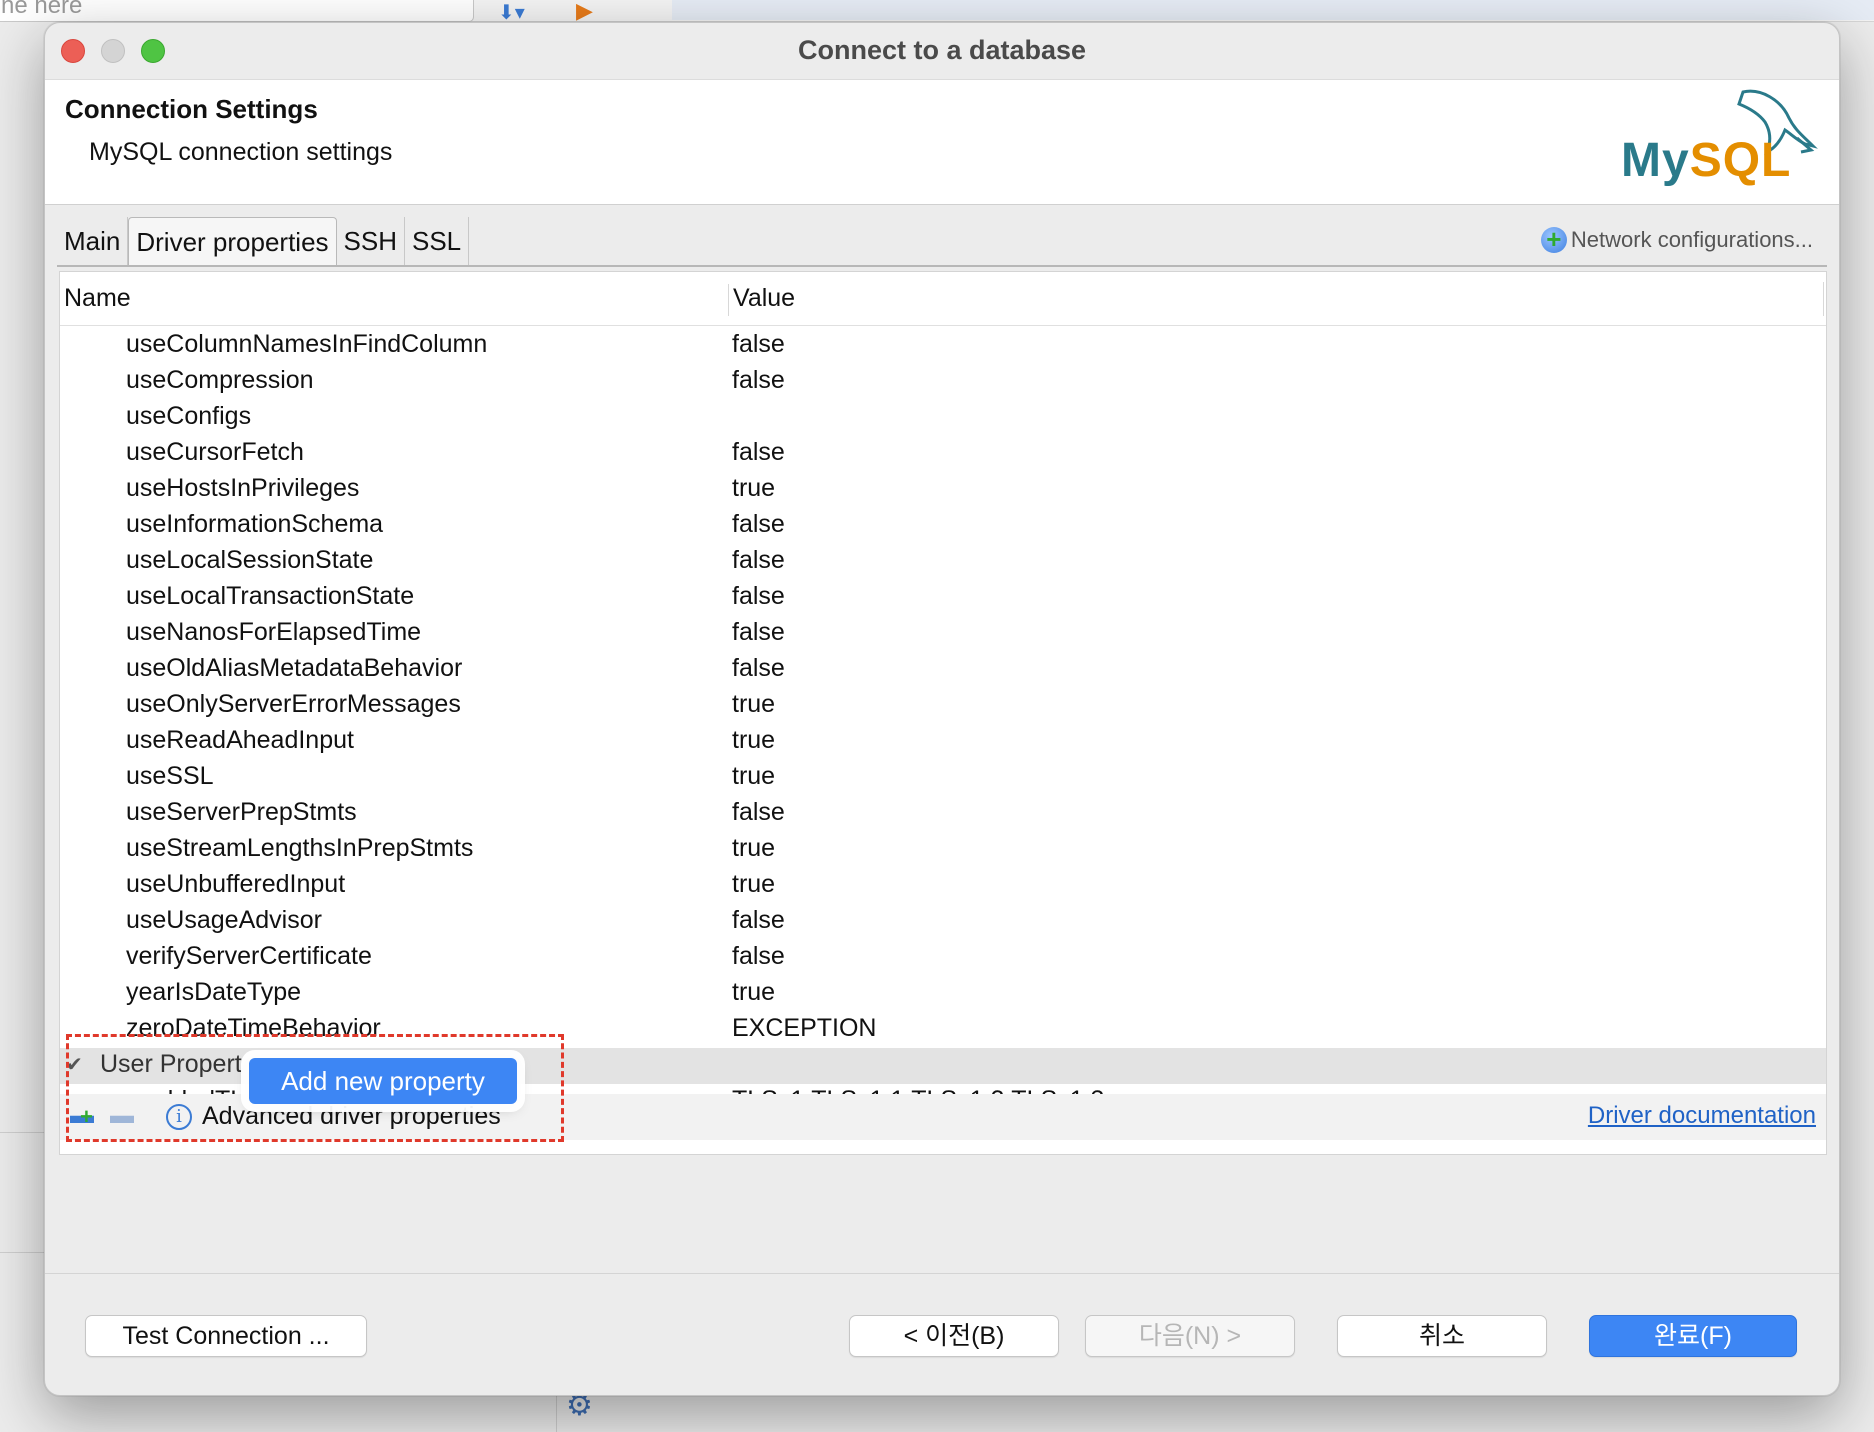 This screenshot has width=1874, height=1432. Describe the element at coordinates (761, 300) in the screenshot. I see `column-header-value: Value` at that location.